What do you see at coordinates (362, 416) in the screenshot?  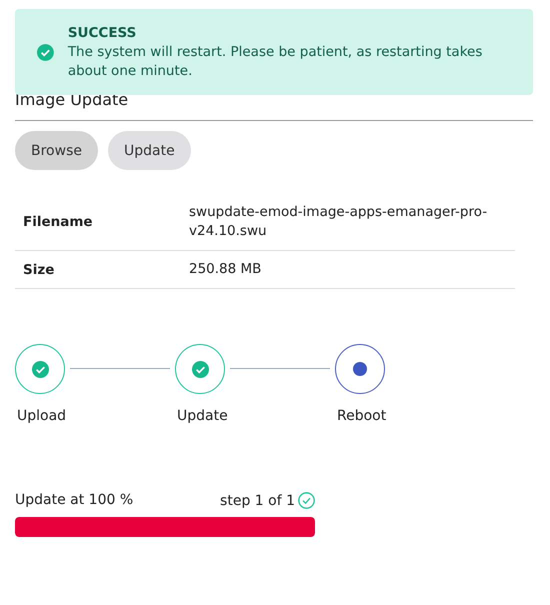 I see `step-label: Reboot` at bounding box center [362, 416].